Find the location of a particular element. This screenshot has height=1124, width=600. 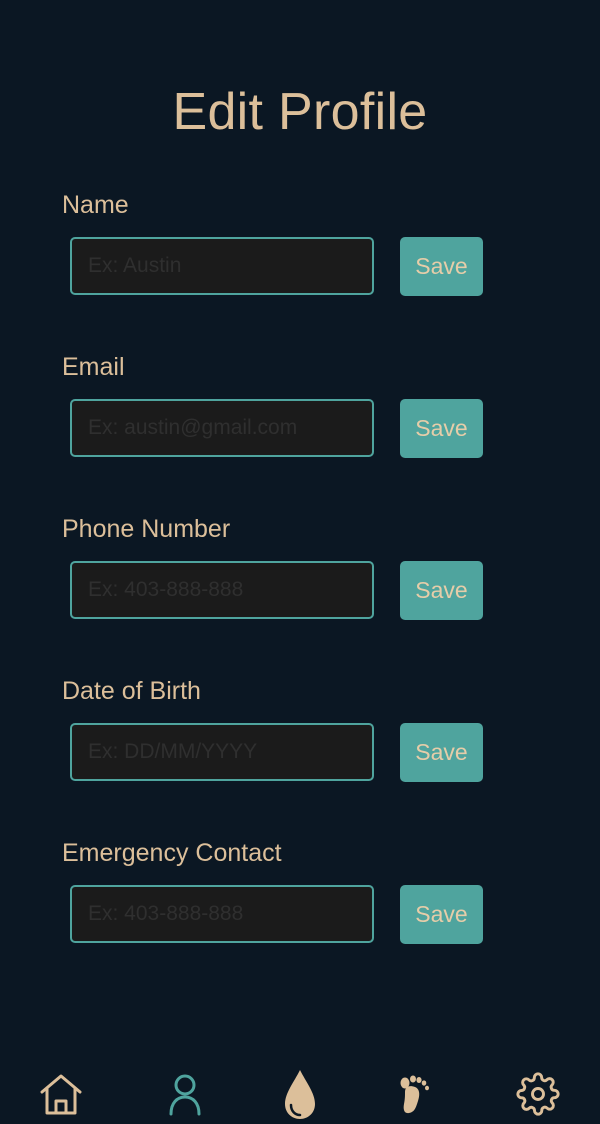

nav-settings is located at coordinates (538, 1094).